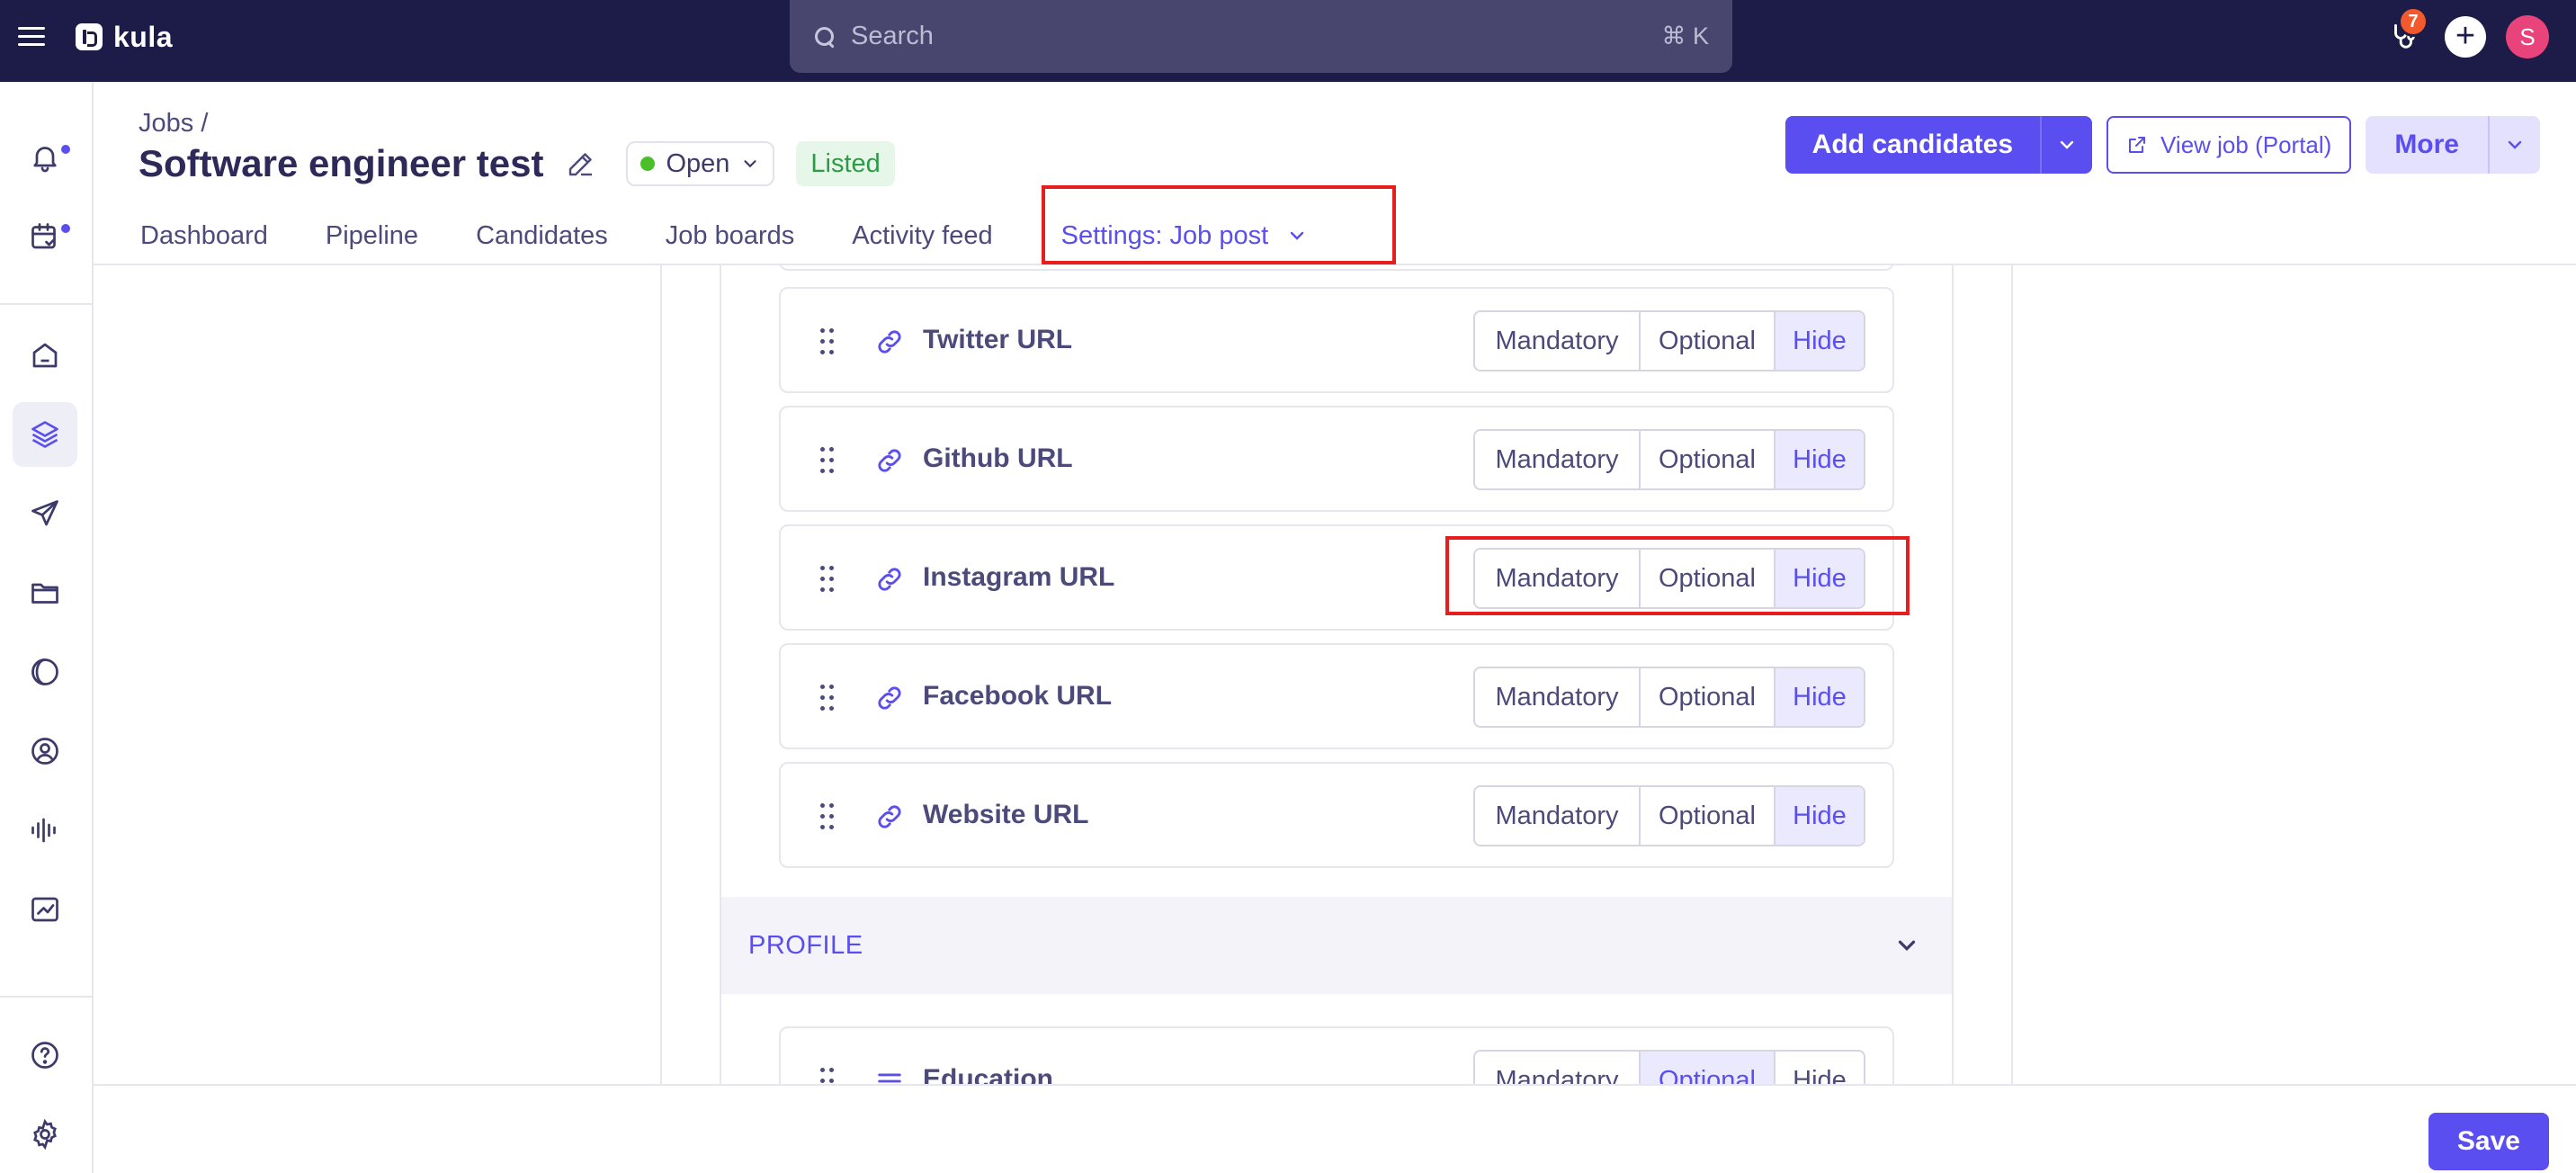  Describe the element at coordinates (46, 997) in the screenshot. I see `sidebar-divider-bottom` at that location.